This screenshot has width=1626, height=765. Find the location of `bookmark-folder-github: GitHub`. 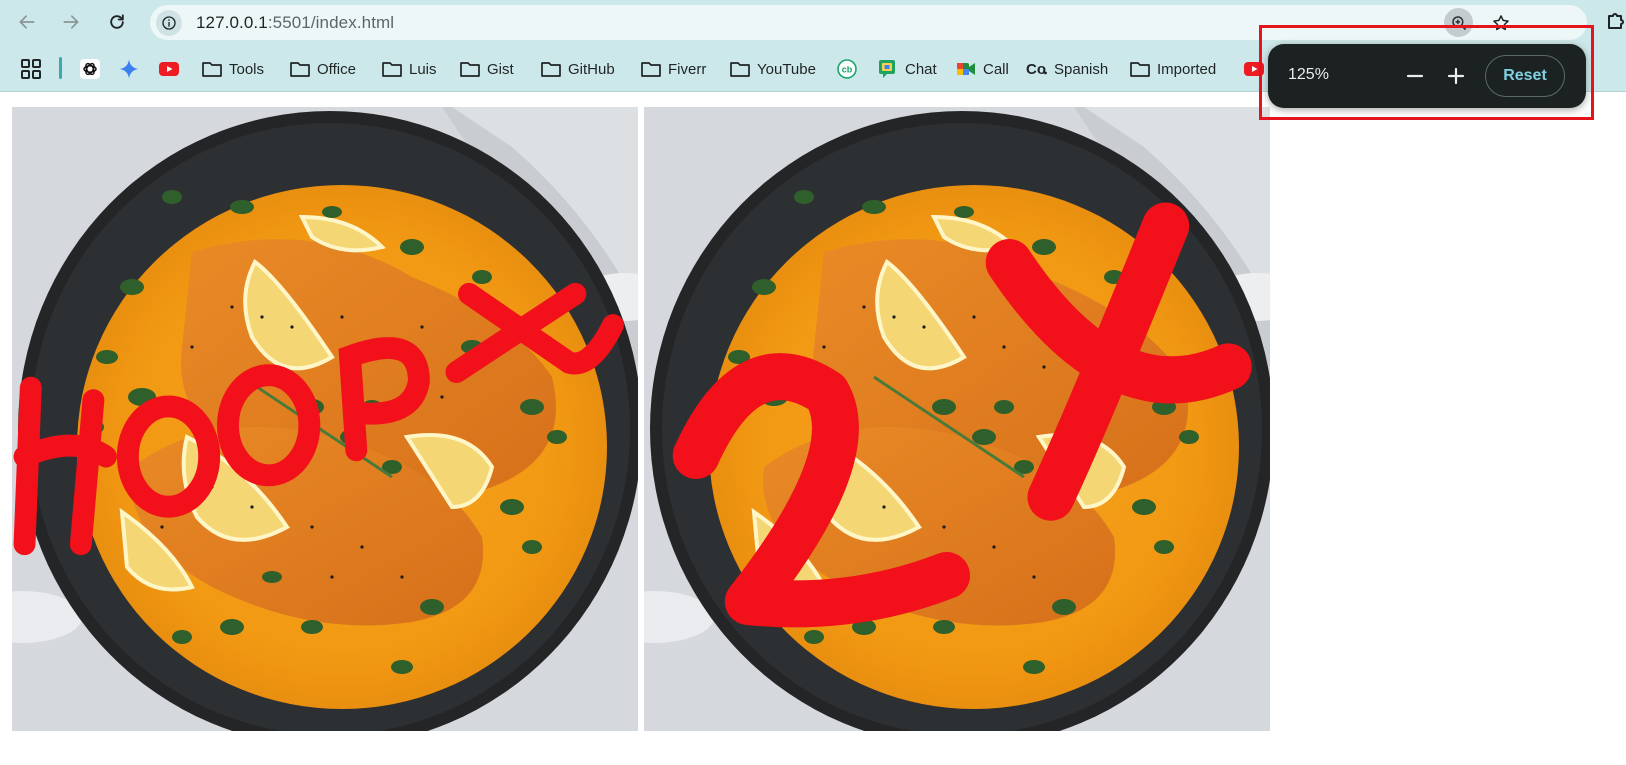

bookmark-folder-github: GitHub is located at coordinates (577, 69).